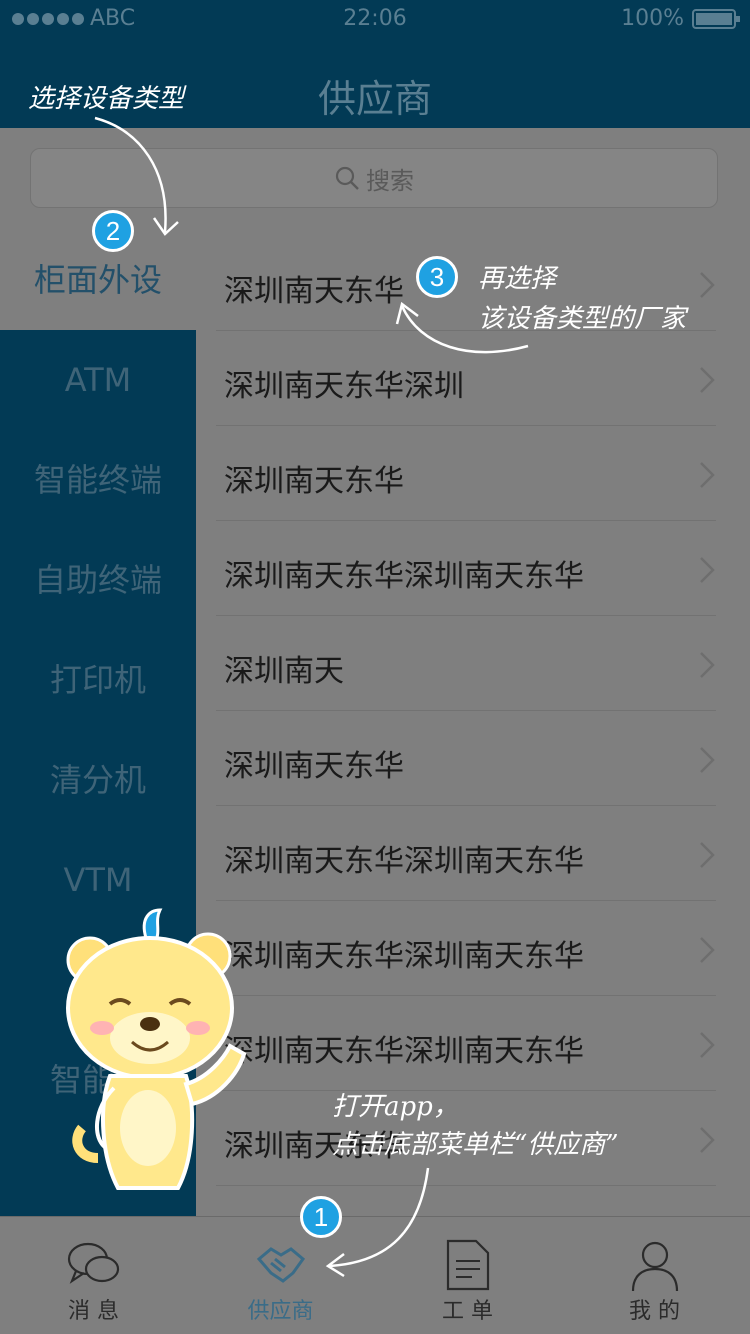 This screenshot has height=1334, width=750. I want to click on annotation-step3-line1: 再选择, so click(517, 279).